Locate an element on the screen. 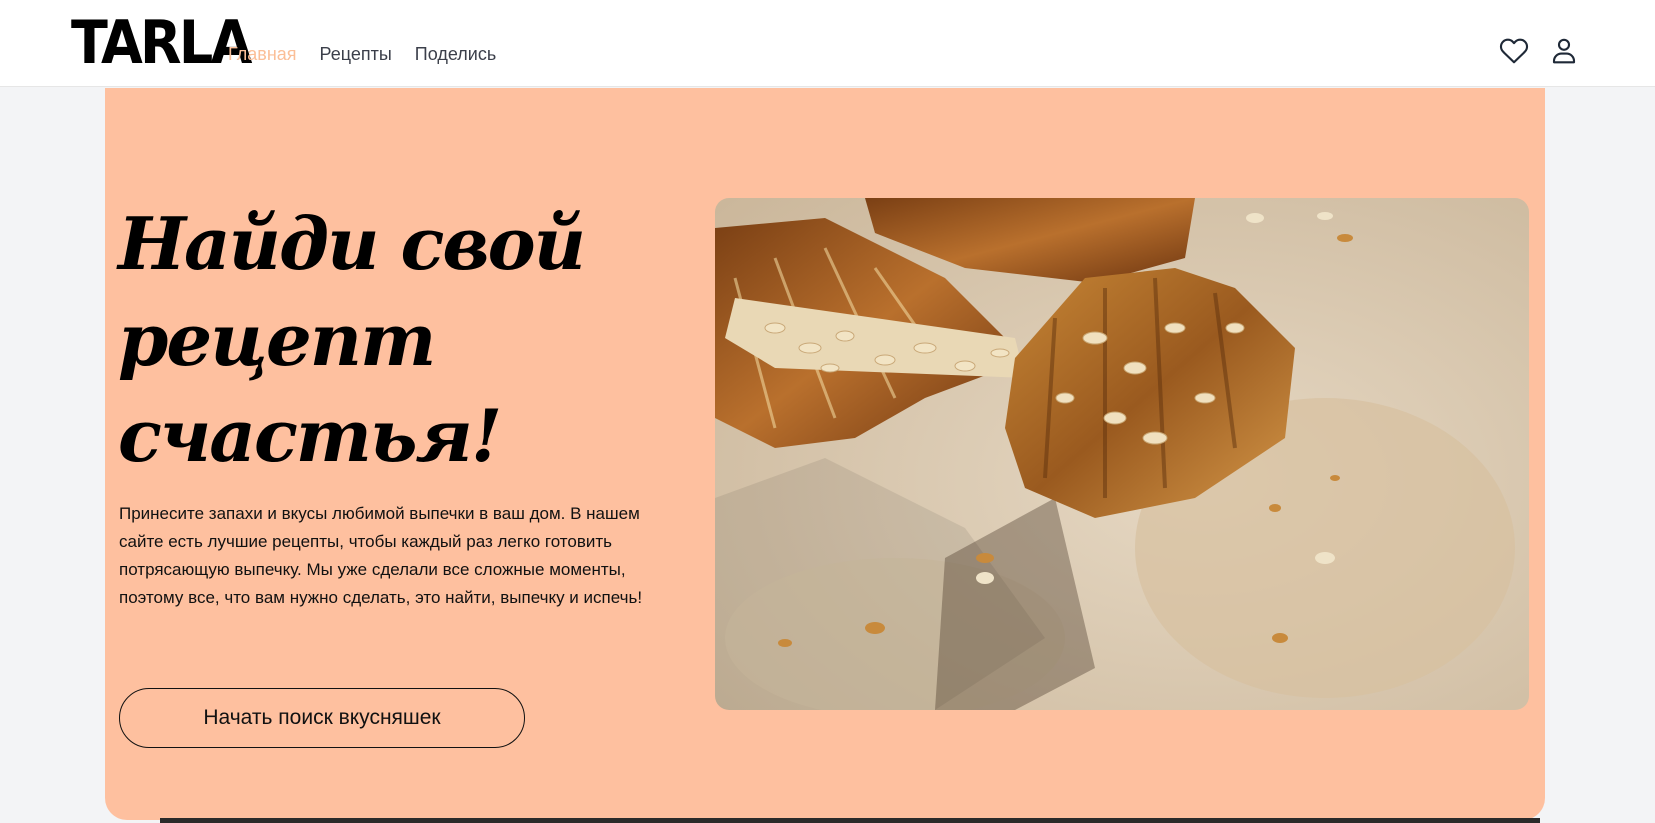  heart-icon is located at coordinates (1514, 51).